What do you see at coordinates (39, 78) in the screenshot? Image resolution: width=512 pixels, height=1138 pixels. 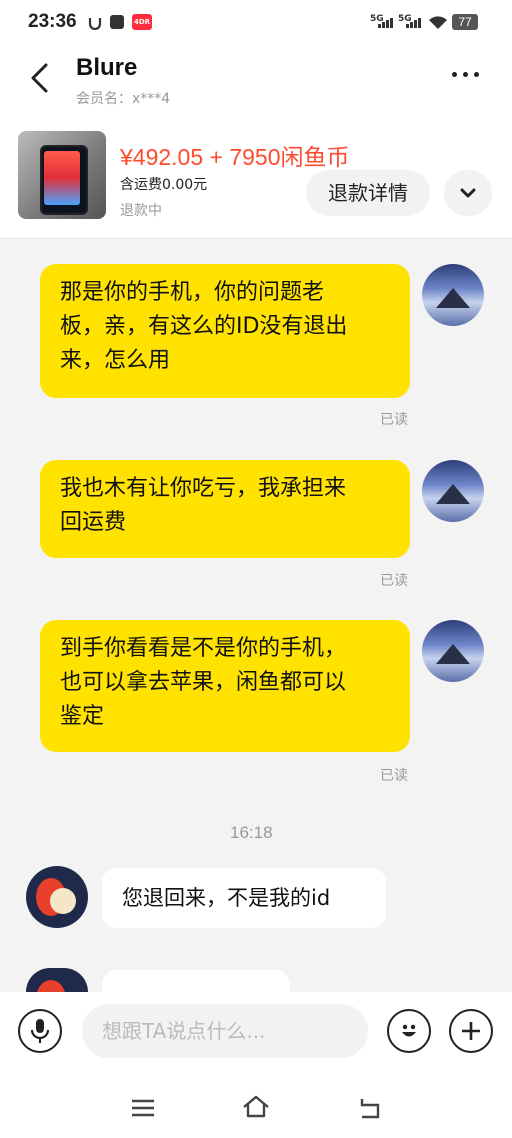 I see `back-arrow-icon` at bounding box center [39, 78].